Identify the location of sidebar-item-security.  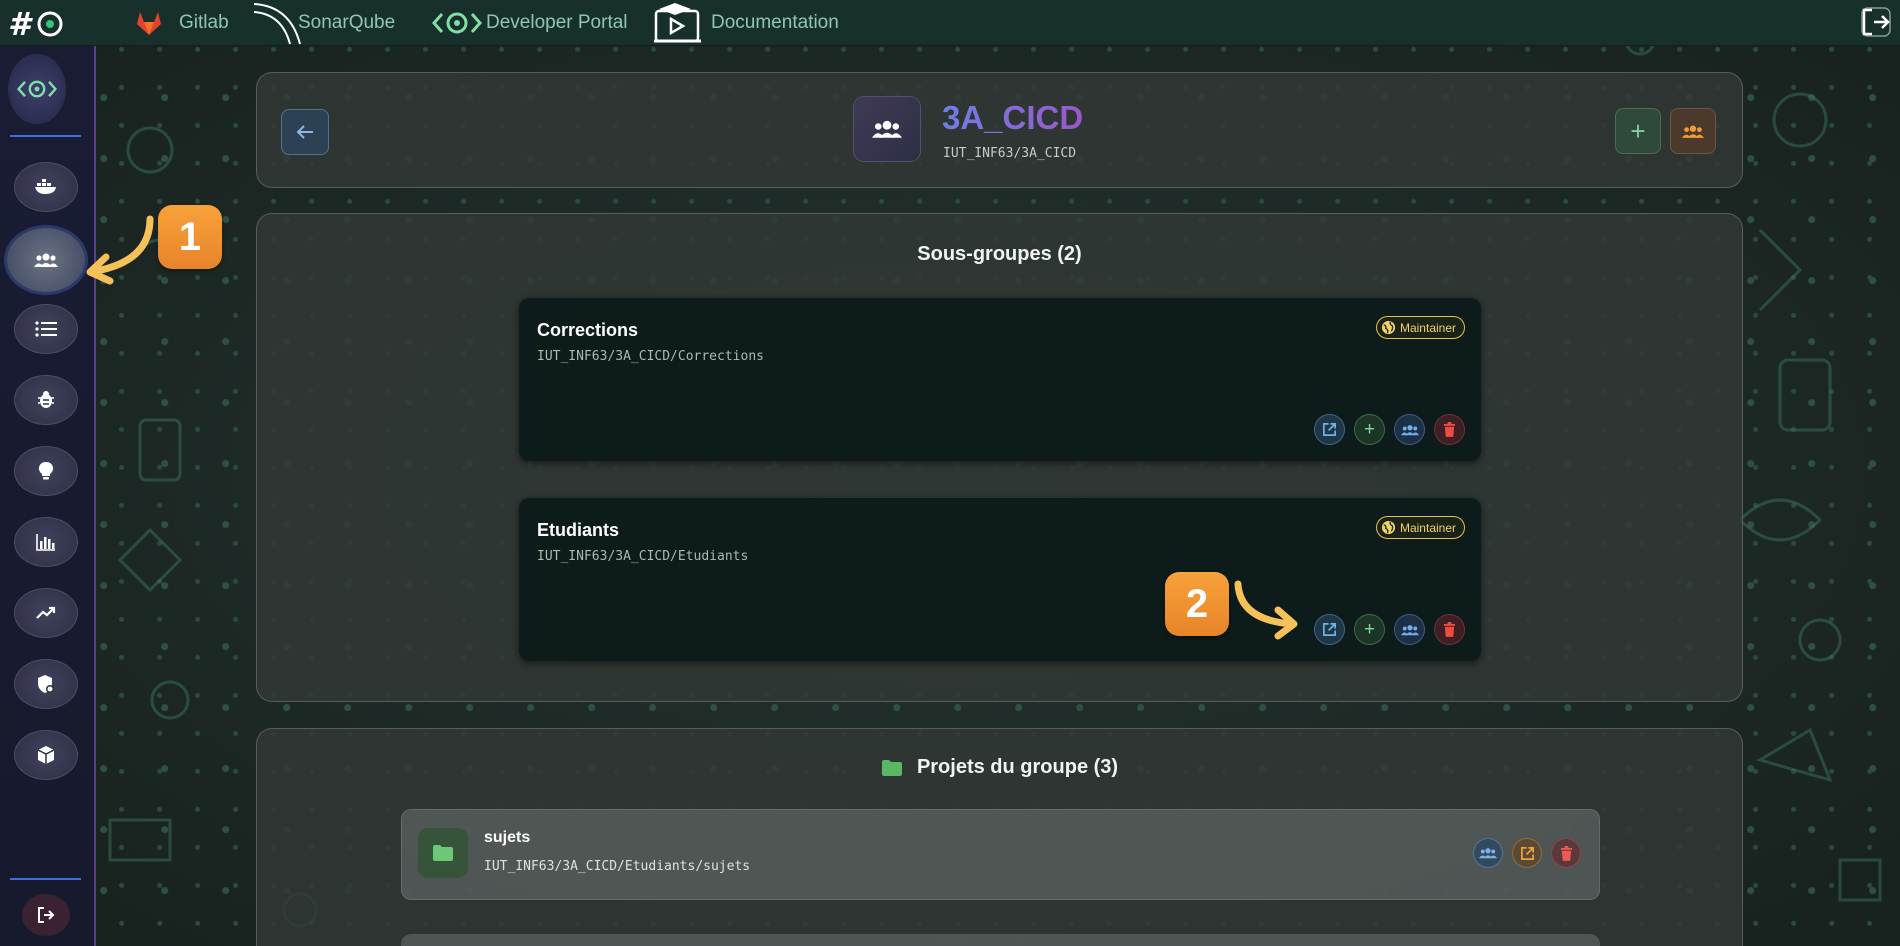
(46, 684).